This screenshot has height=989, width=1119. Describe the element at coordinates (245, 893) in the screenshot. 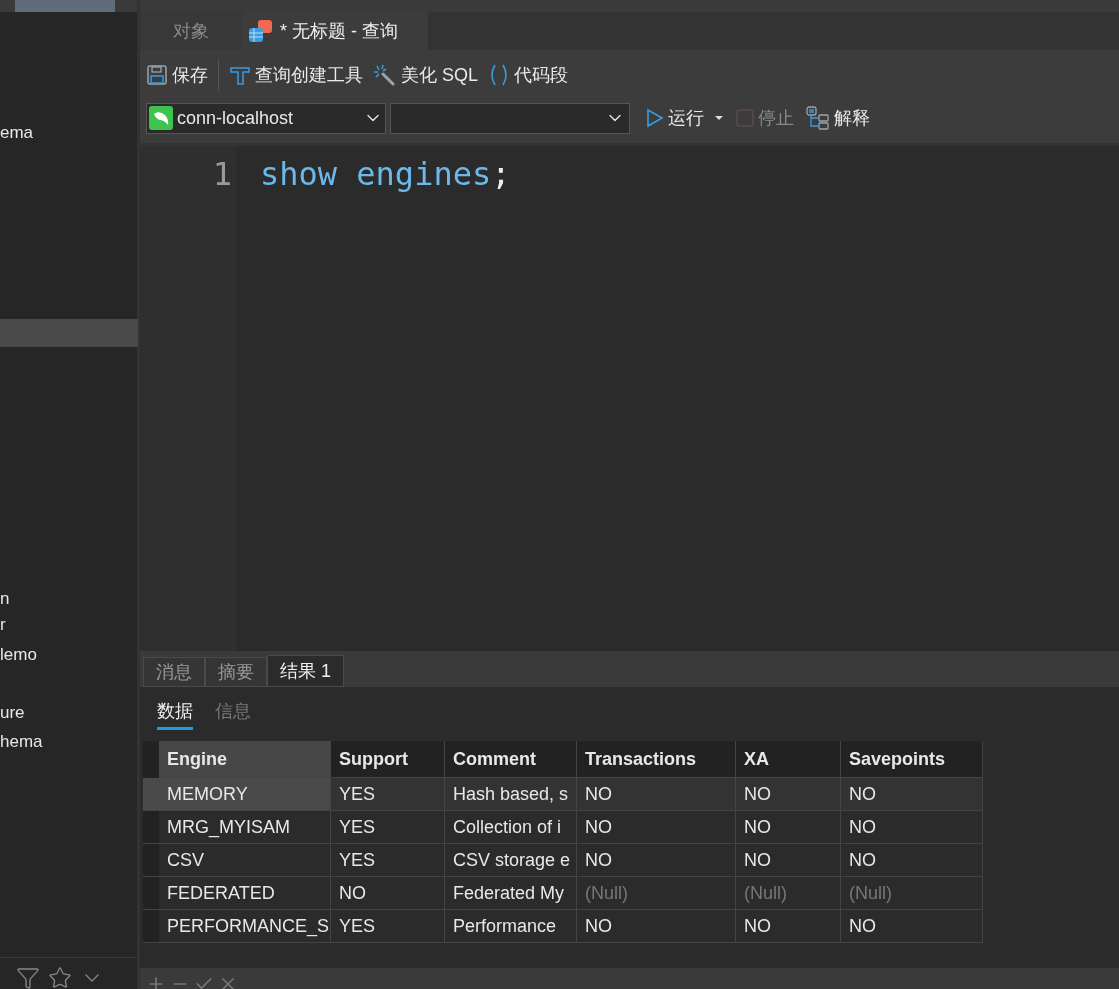

I see `table-cell: FEDERATED` at that location.